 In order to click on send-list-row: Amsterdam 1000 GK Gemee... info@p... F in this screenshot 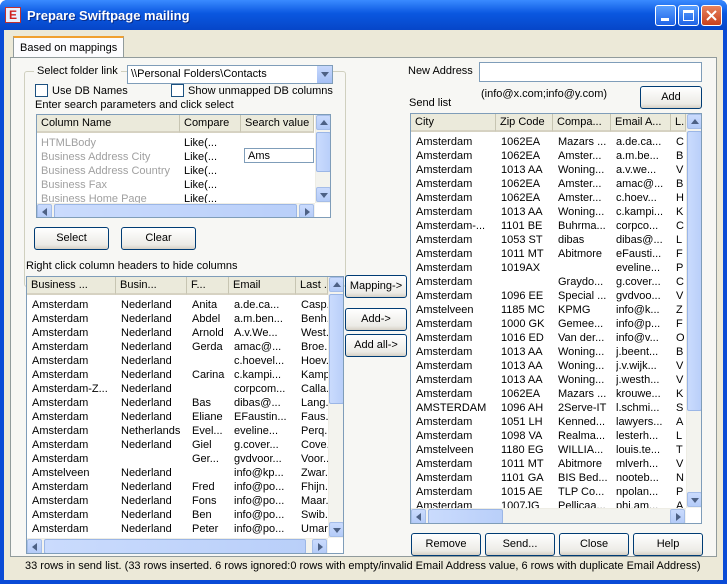, I will do `click(556, 324)`.